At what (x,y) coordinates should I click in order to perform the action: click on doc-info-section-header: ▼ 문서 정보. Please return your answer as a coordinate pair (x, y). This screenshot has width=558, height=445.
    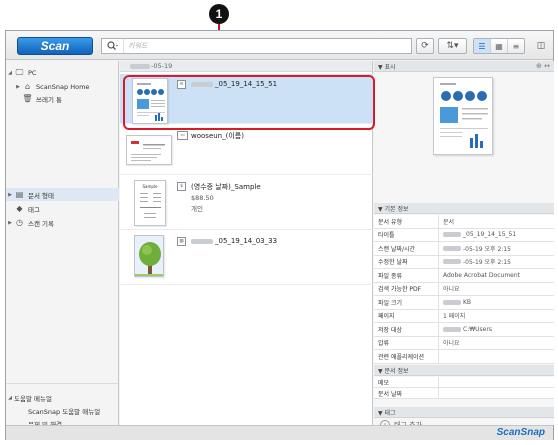
    Looking at the image, I should click on (464, 370).